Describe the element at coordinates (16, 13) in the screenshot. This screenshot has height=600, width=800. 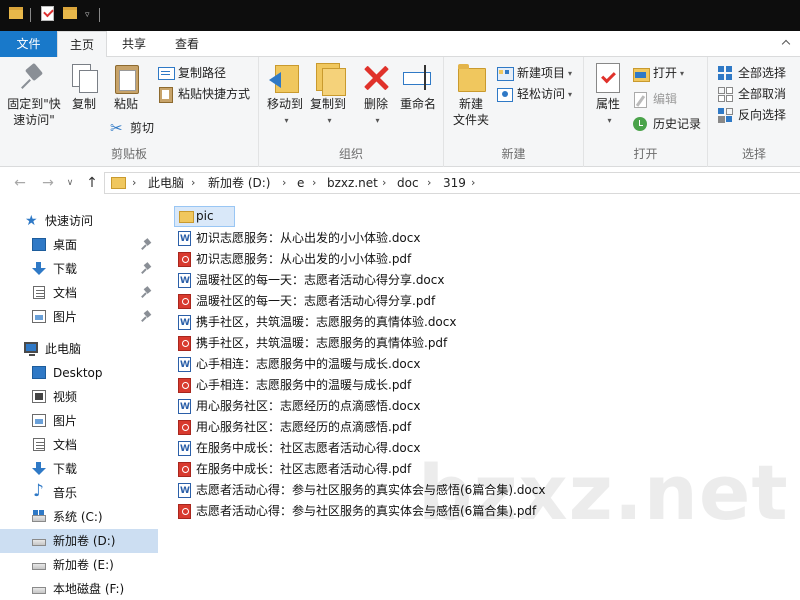
I see `folder-icon` at that location.